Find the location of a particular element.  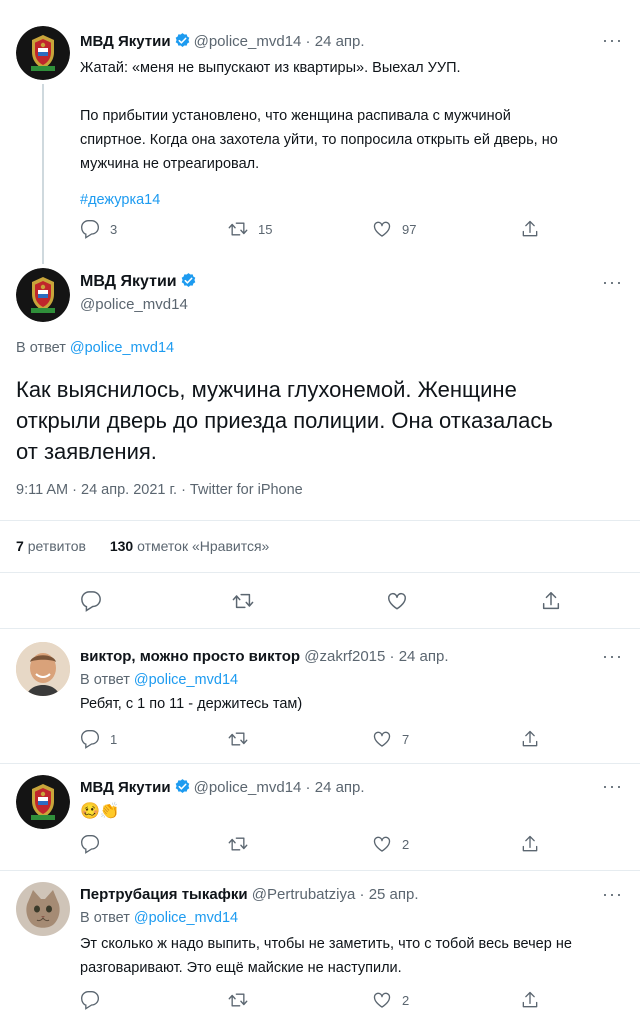

likes-stat: 130 отметок «Нравится» is located at coordinates (190, 546).